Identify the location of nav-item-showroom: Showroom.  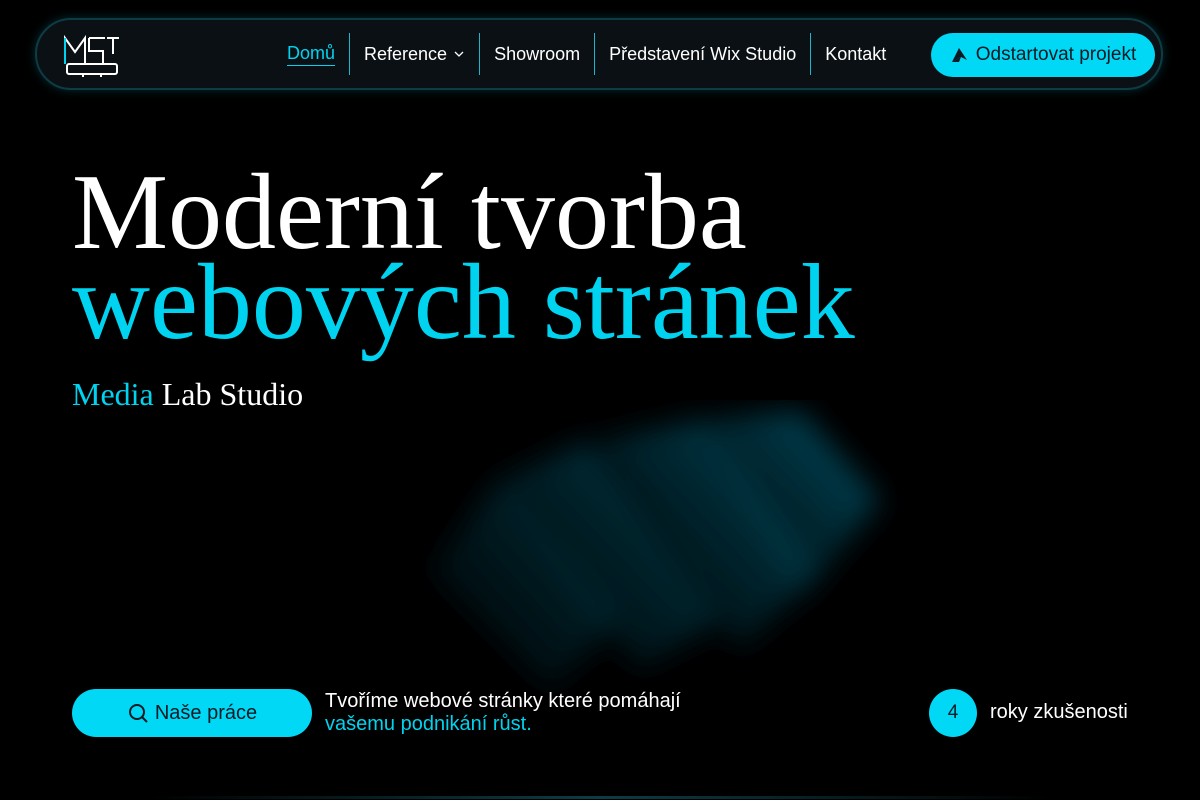
(536, 54).